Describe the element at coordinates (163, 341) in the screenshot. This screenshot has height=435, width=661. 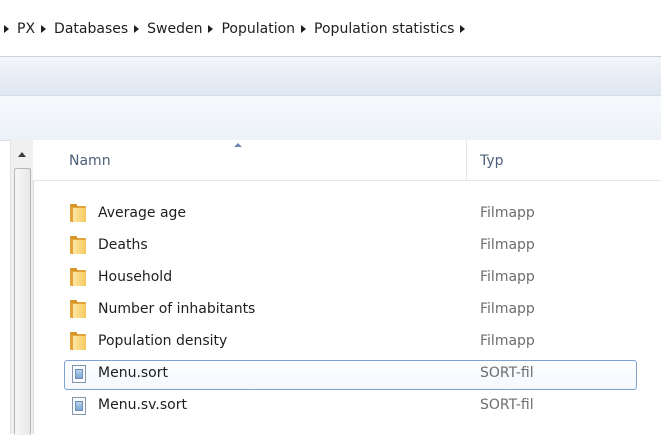
I see `file-name: Population density` at that location.